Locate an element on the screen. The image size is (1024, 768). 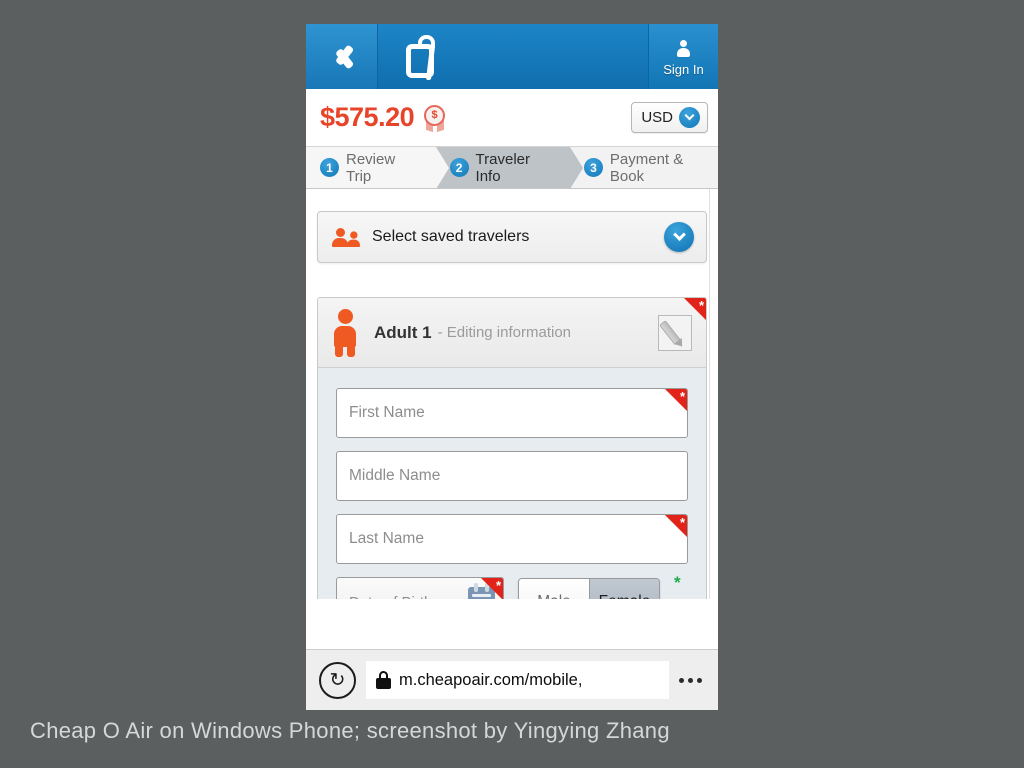
tab-payment-and-book: 3 Payment & Book is located at coordinates (643, 167).